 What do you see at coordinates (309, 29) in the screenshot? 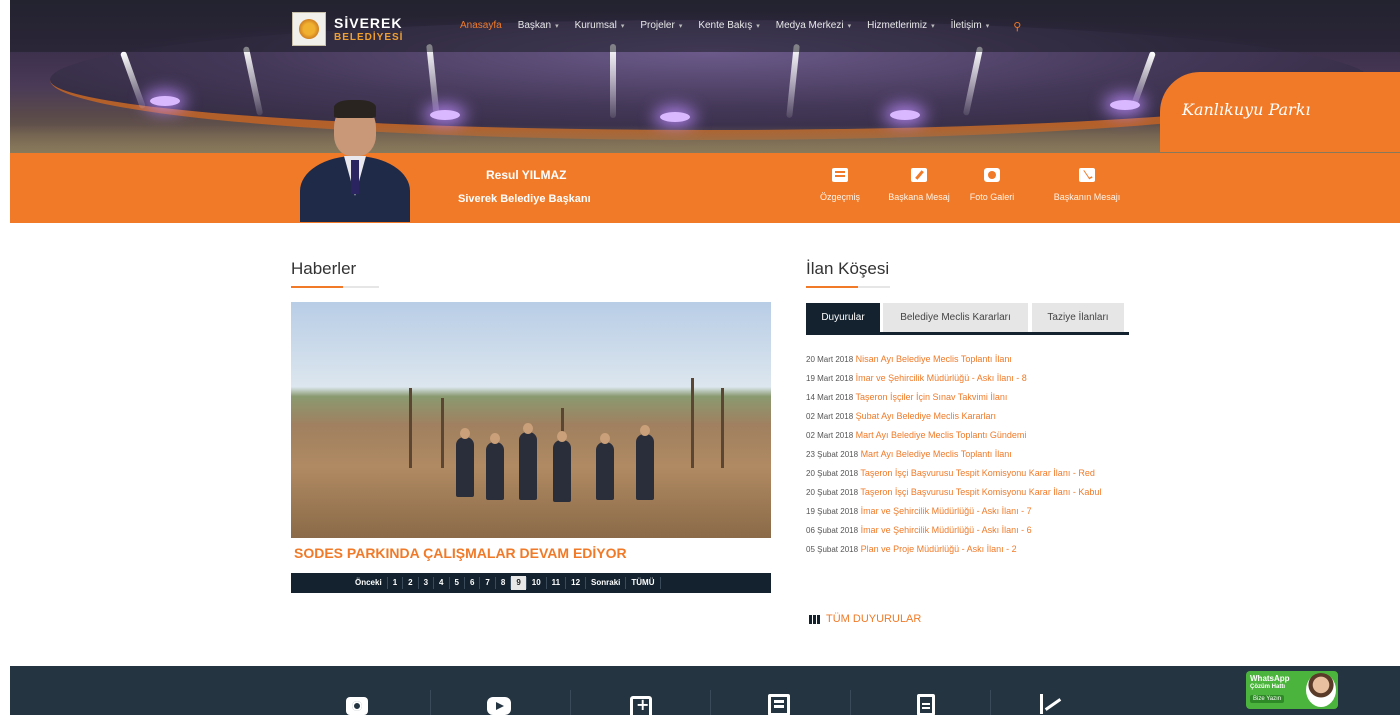
I see `logo-emblem` at bounding box center [309, 29].